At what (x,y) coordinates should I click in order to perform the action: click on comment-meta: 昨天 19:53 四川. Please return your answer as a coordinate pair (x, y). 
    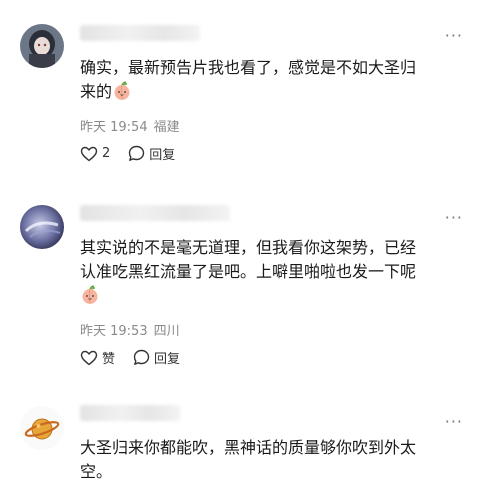
    Looking at the image, I should click on (130, 329).